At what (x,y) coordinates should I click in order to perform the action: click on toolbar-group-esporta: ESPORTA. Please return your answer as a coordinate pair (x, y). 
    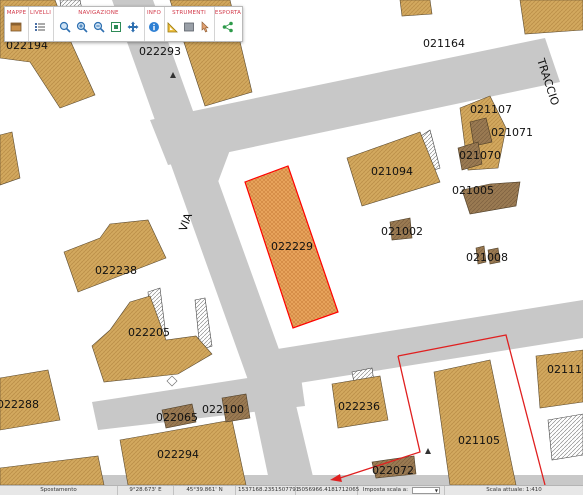
    Looking at the image, I should click on (228, 24).